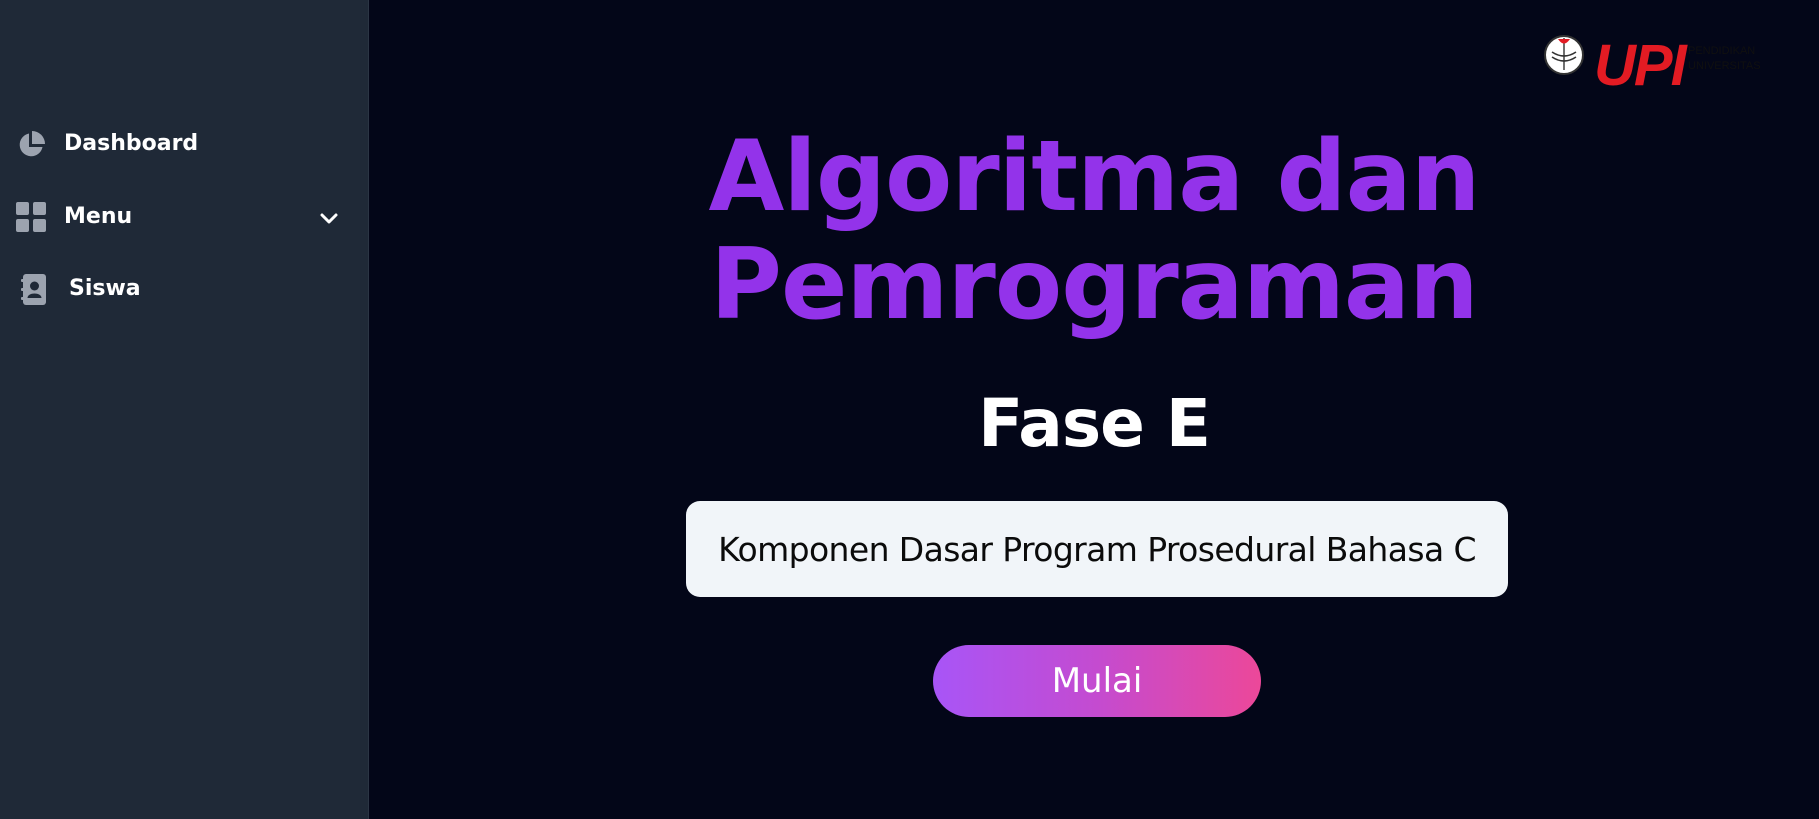  What do you see at coordinates (131, 143) in the screenshot?
I see `sidebar-item-label: Dashboard` at bounding box center [131, 143].